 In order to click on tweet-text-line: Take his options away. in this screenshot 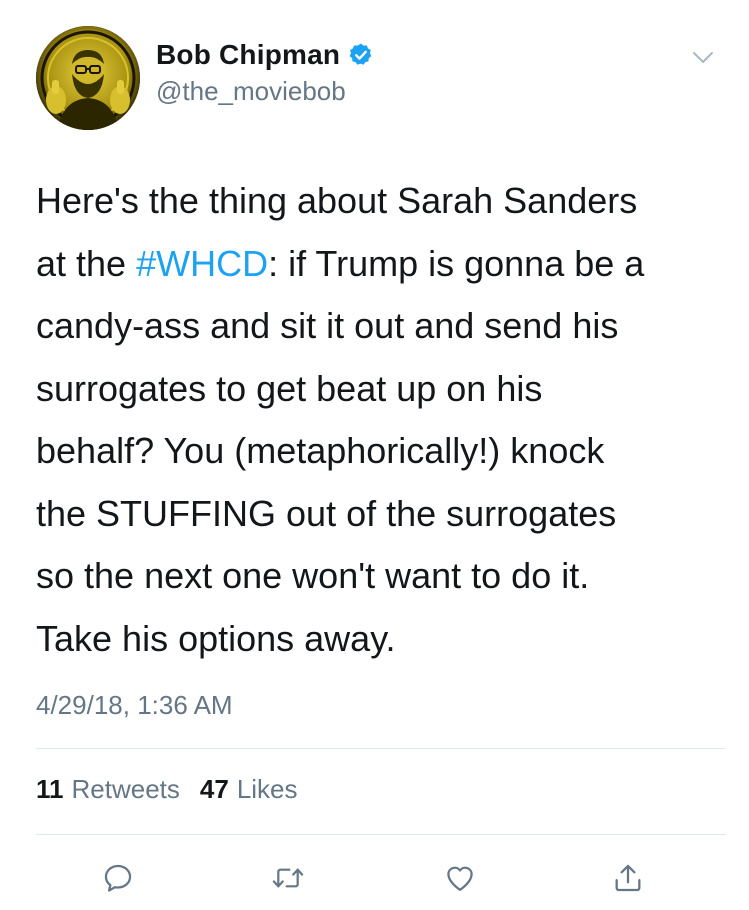, I will do `click(381, 639)`.